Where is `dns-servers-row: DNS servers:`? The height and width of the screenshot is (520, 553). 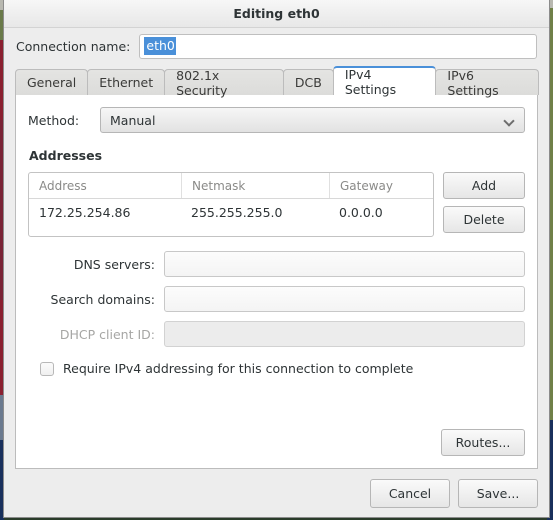
dns-servers-row: DNS servers: is located at coordinates (276, 264).